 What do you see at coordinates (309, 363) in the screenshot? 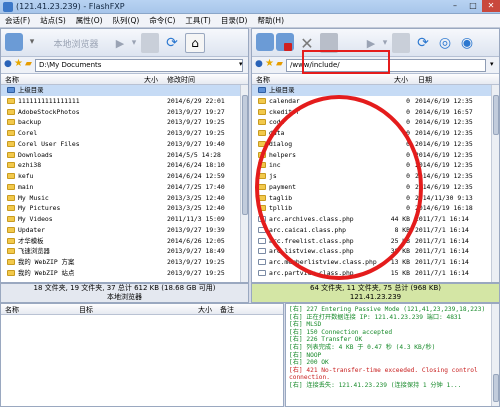
I see `log-line: [右] 200 OK` at bounding box center [309, 363].